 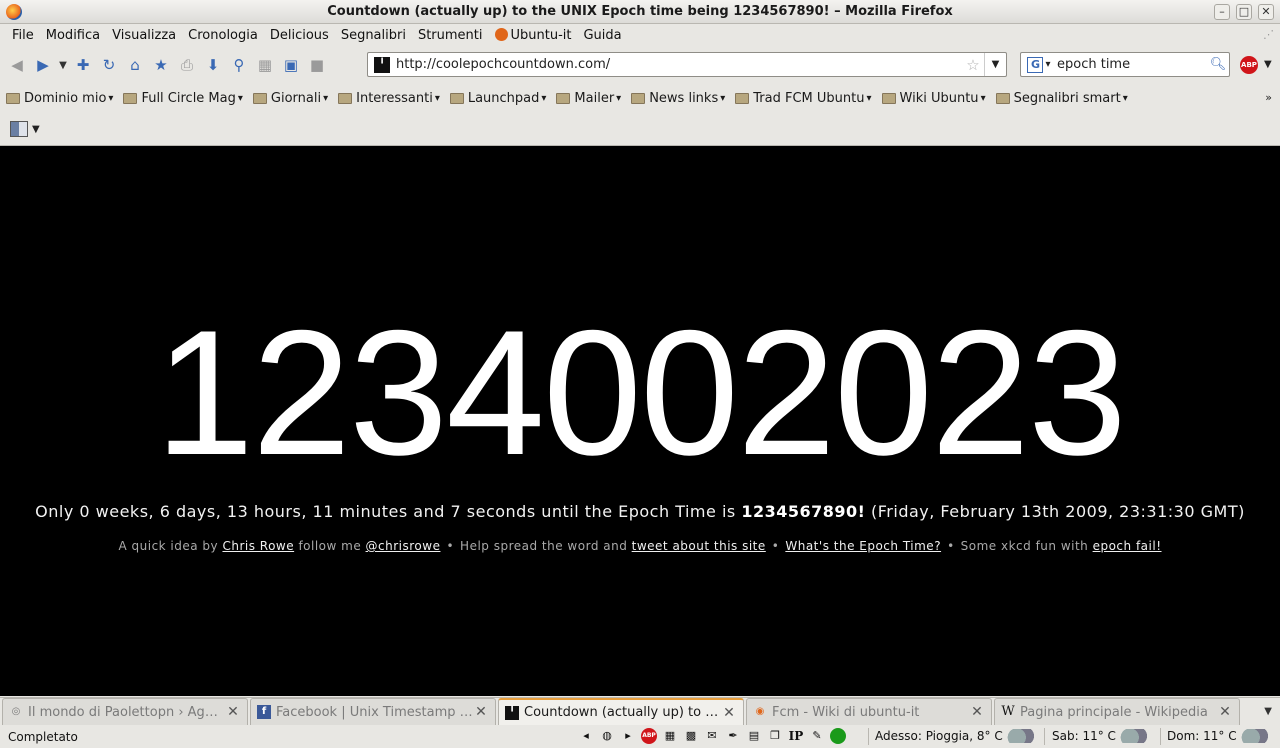 I want to click on epoch-time-link: What's the Epoch Time?, so click(x=863, y=546).